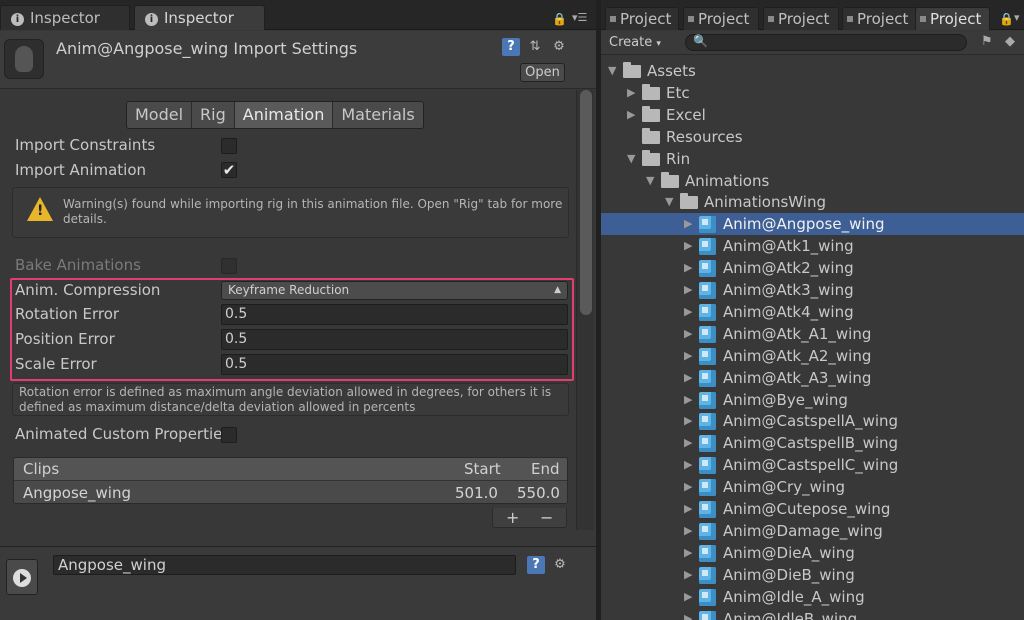 The image size is (1024, 620). What do you see at coordinates (284, 115) in the screenshot?
I see `tab-animation: Animation` at bounding box center [284, 115].